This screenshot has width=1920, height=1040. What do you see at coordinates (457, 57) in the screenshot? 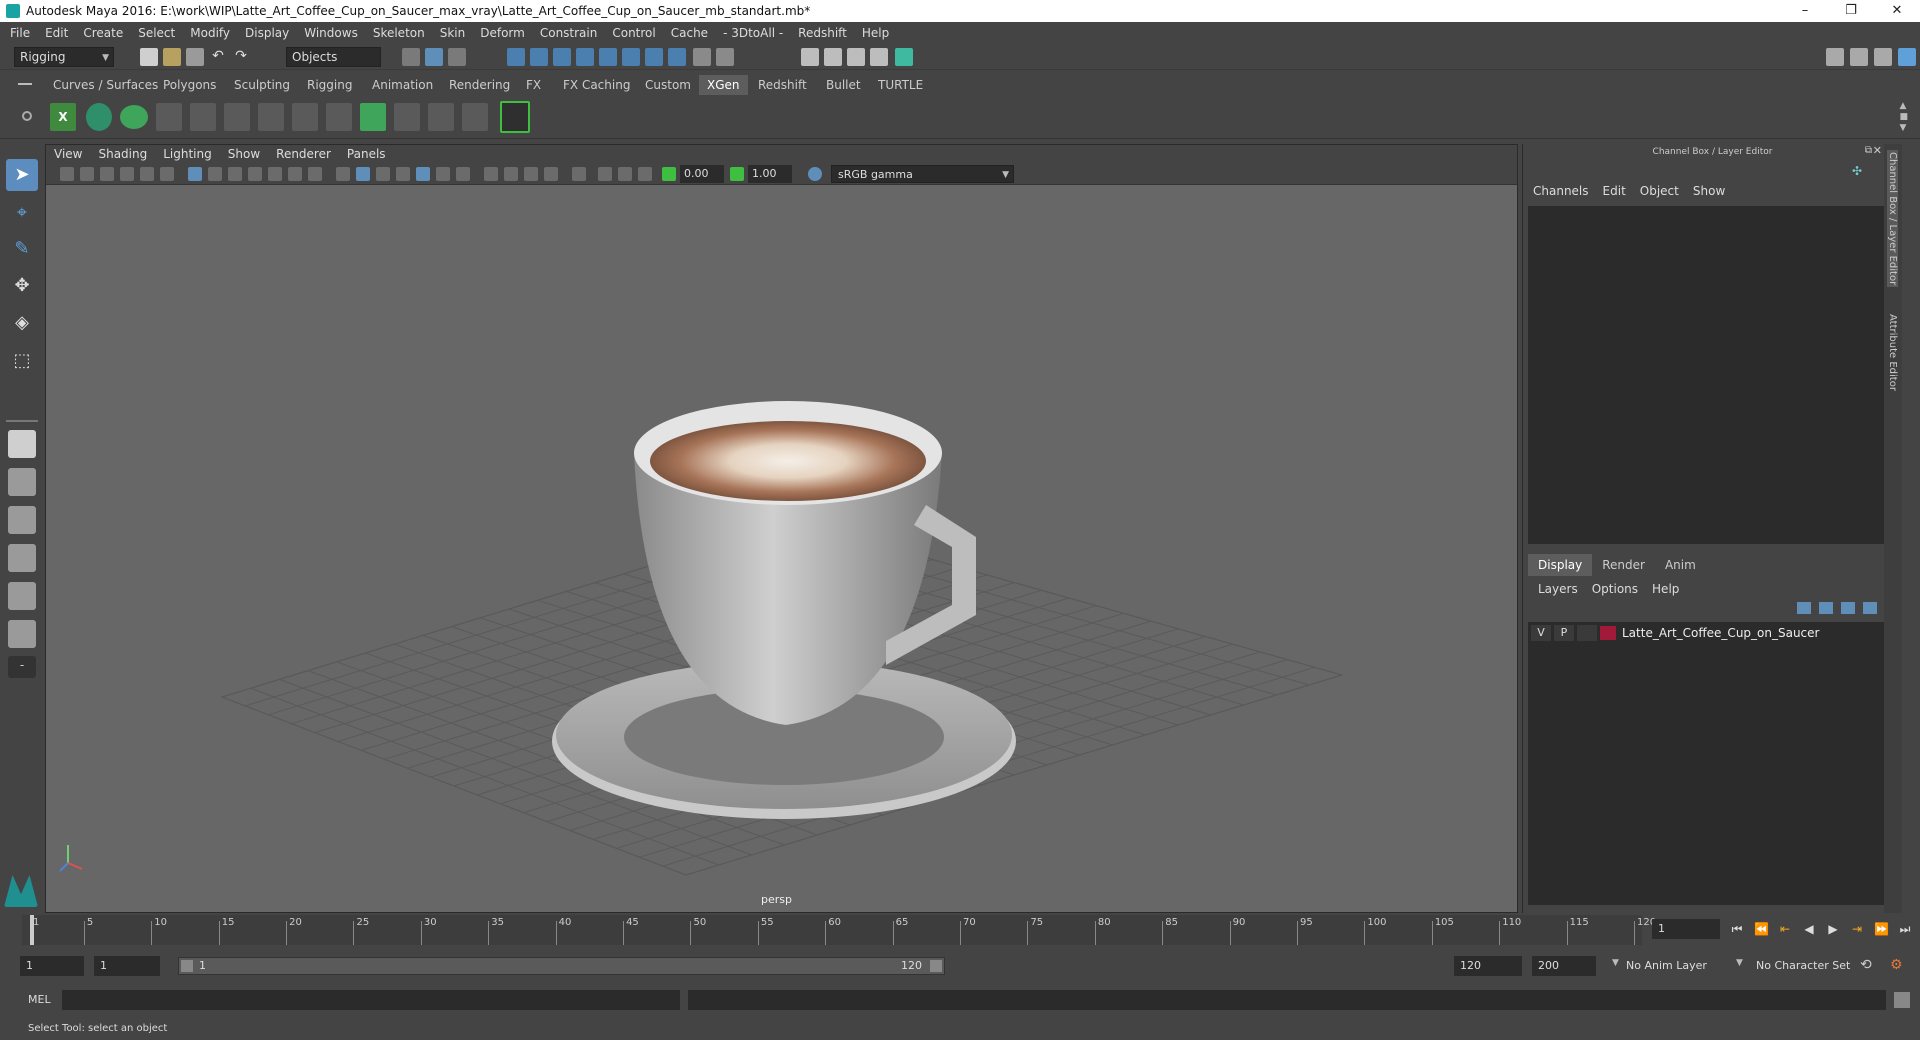
I see `select-component-icon` at bounding box center [457, 57].